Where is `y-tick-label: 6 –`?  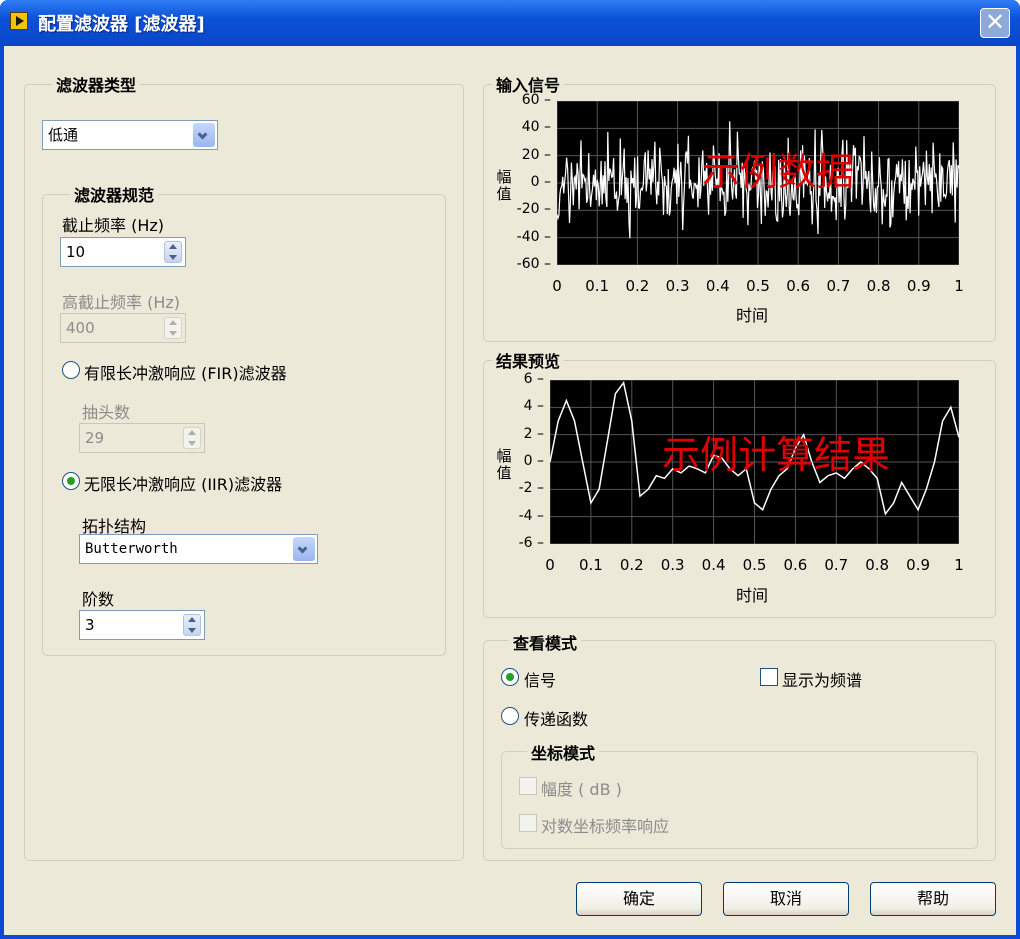 y-tick-label: 6 – is located at coordinates (533, 379).